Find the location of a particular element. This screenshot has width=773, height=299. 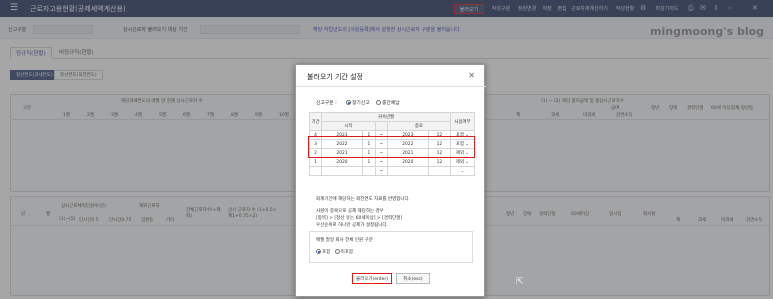

radio-include: 포함 is located at coordinates (323, 252).